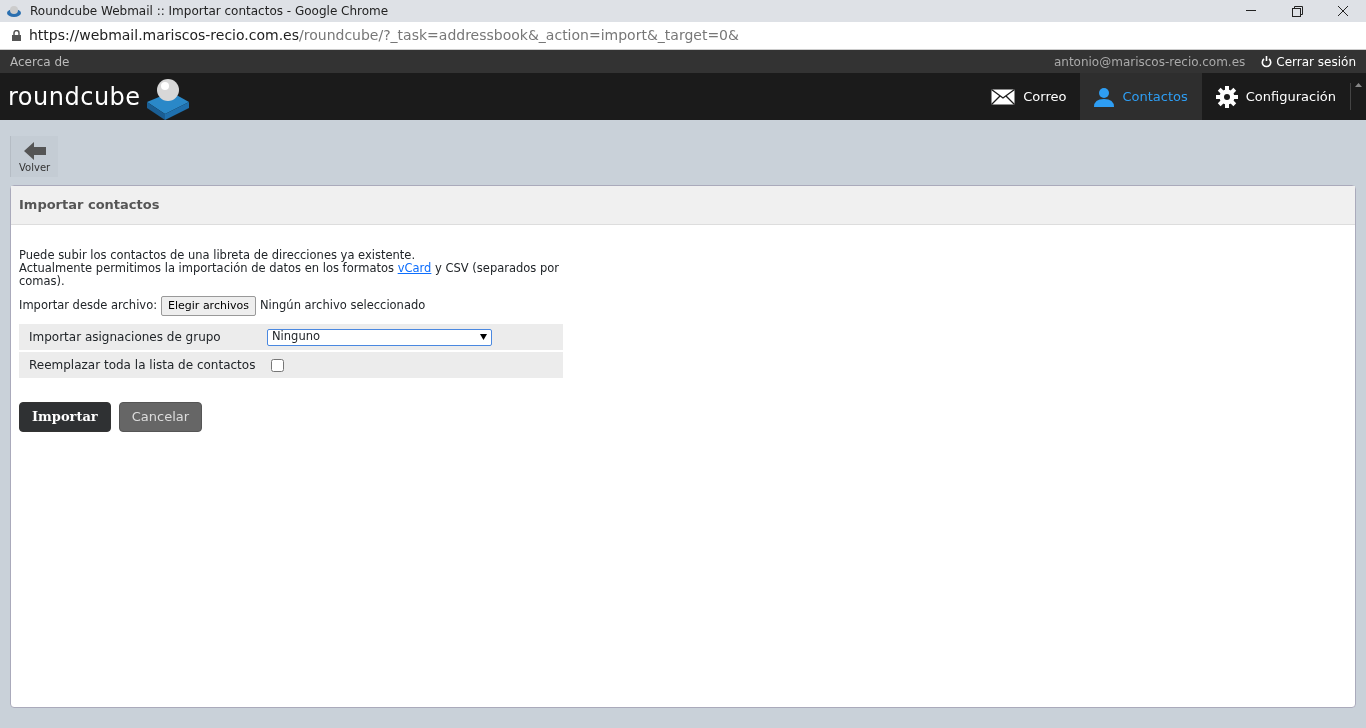 The width and height of the screenshot is (1366, 728). Describe the element at coordinates (342, 306) in the screenshot. I see `file-status: Ningún archivo seleccionado` at that location.